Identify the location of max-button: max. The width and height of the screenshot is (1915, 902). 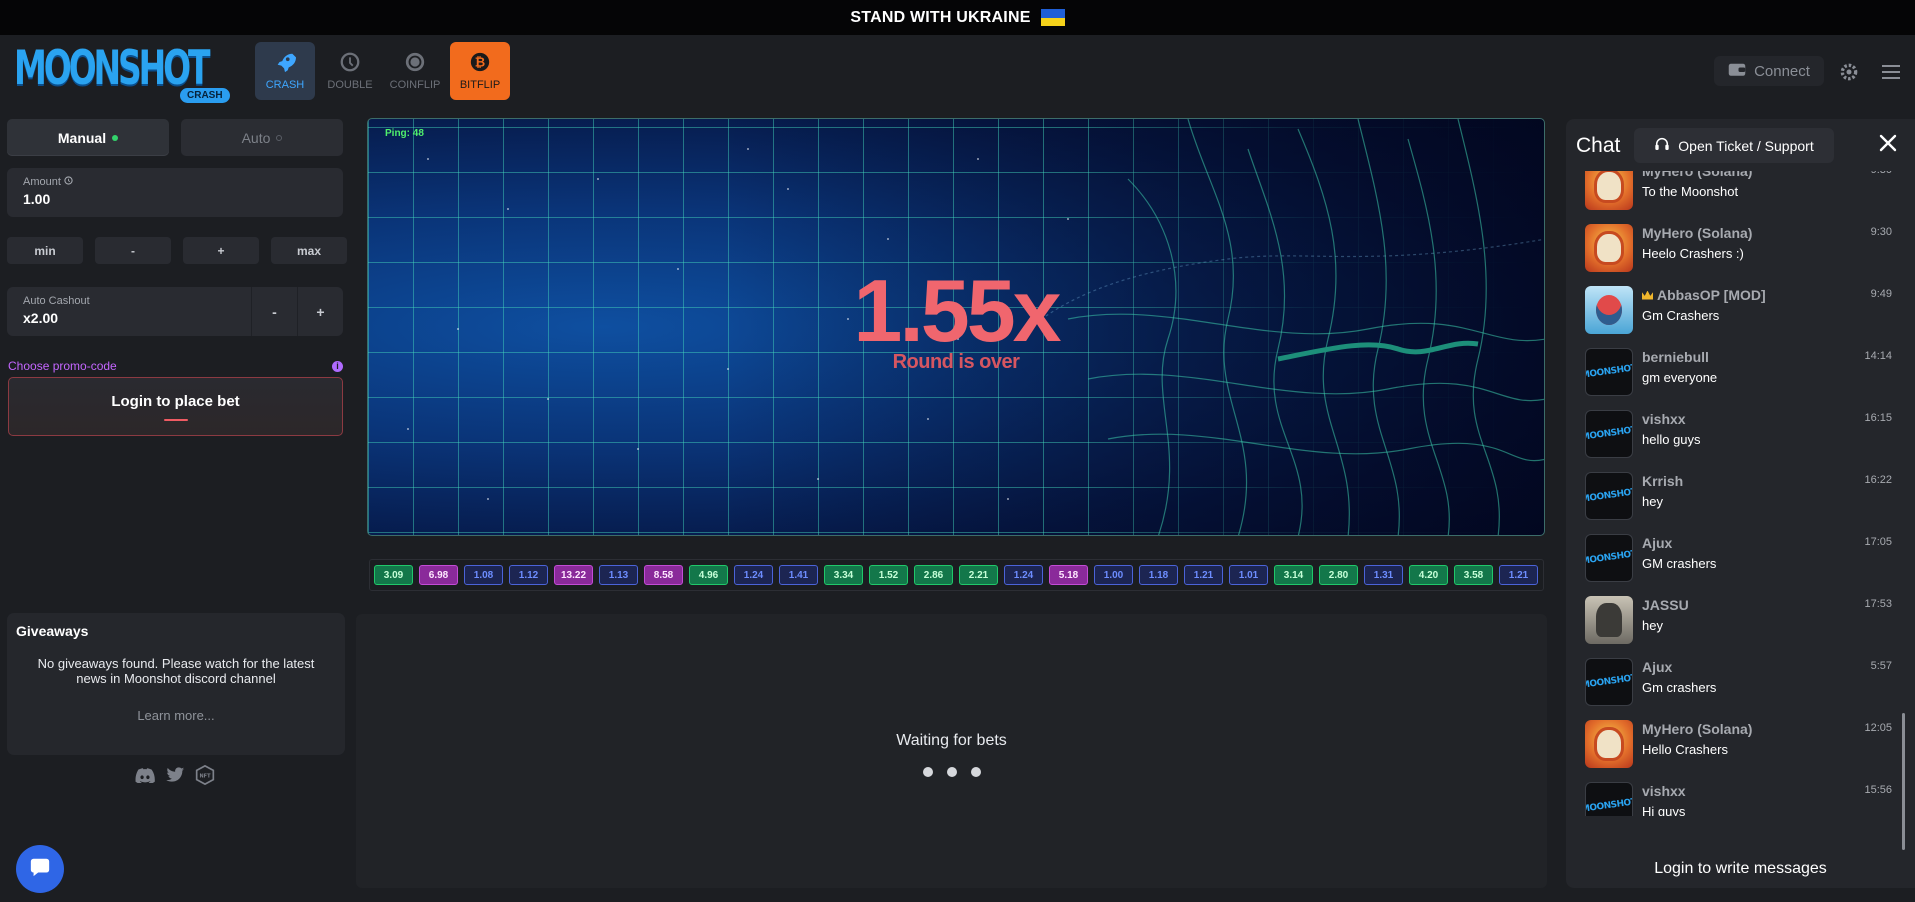
(309, 250).